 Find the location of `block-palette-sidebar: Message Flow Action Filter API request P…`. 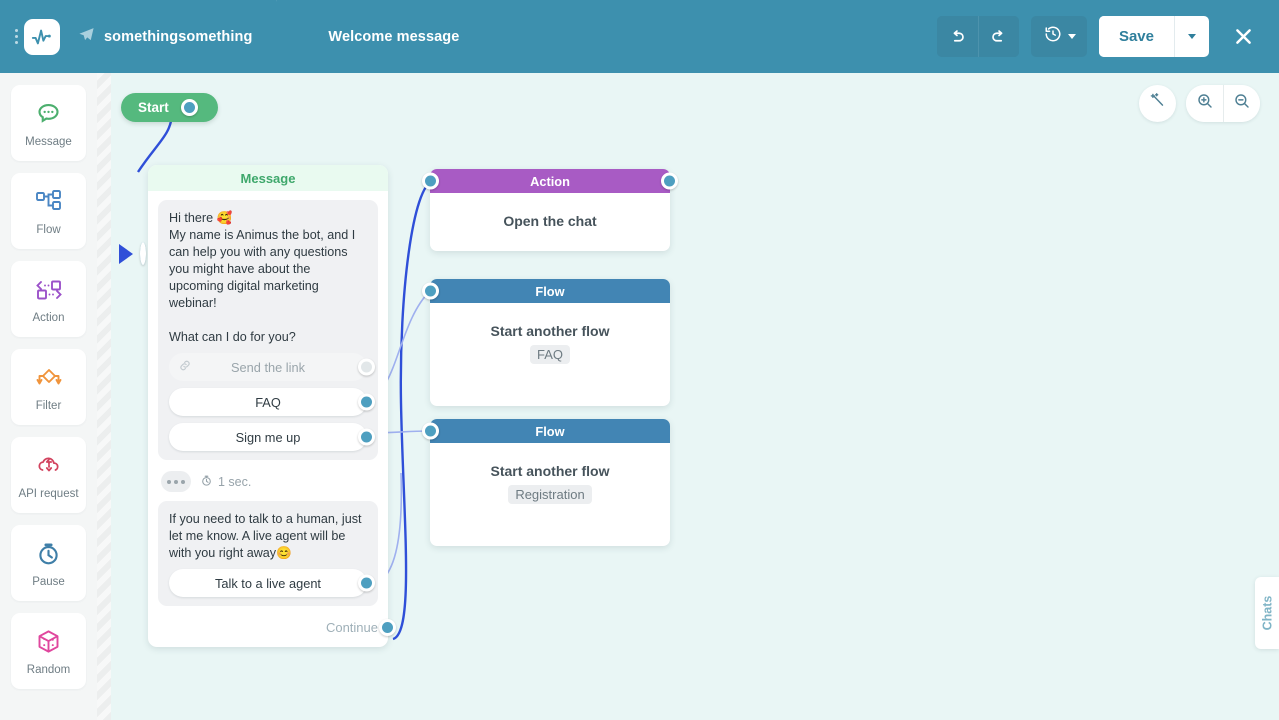

block-palette-sidebar: Message Flow Action Filter API request P… is located at coordinates (48, 396).